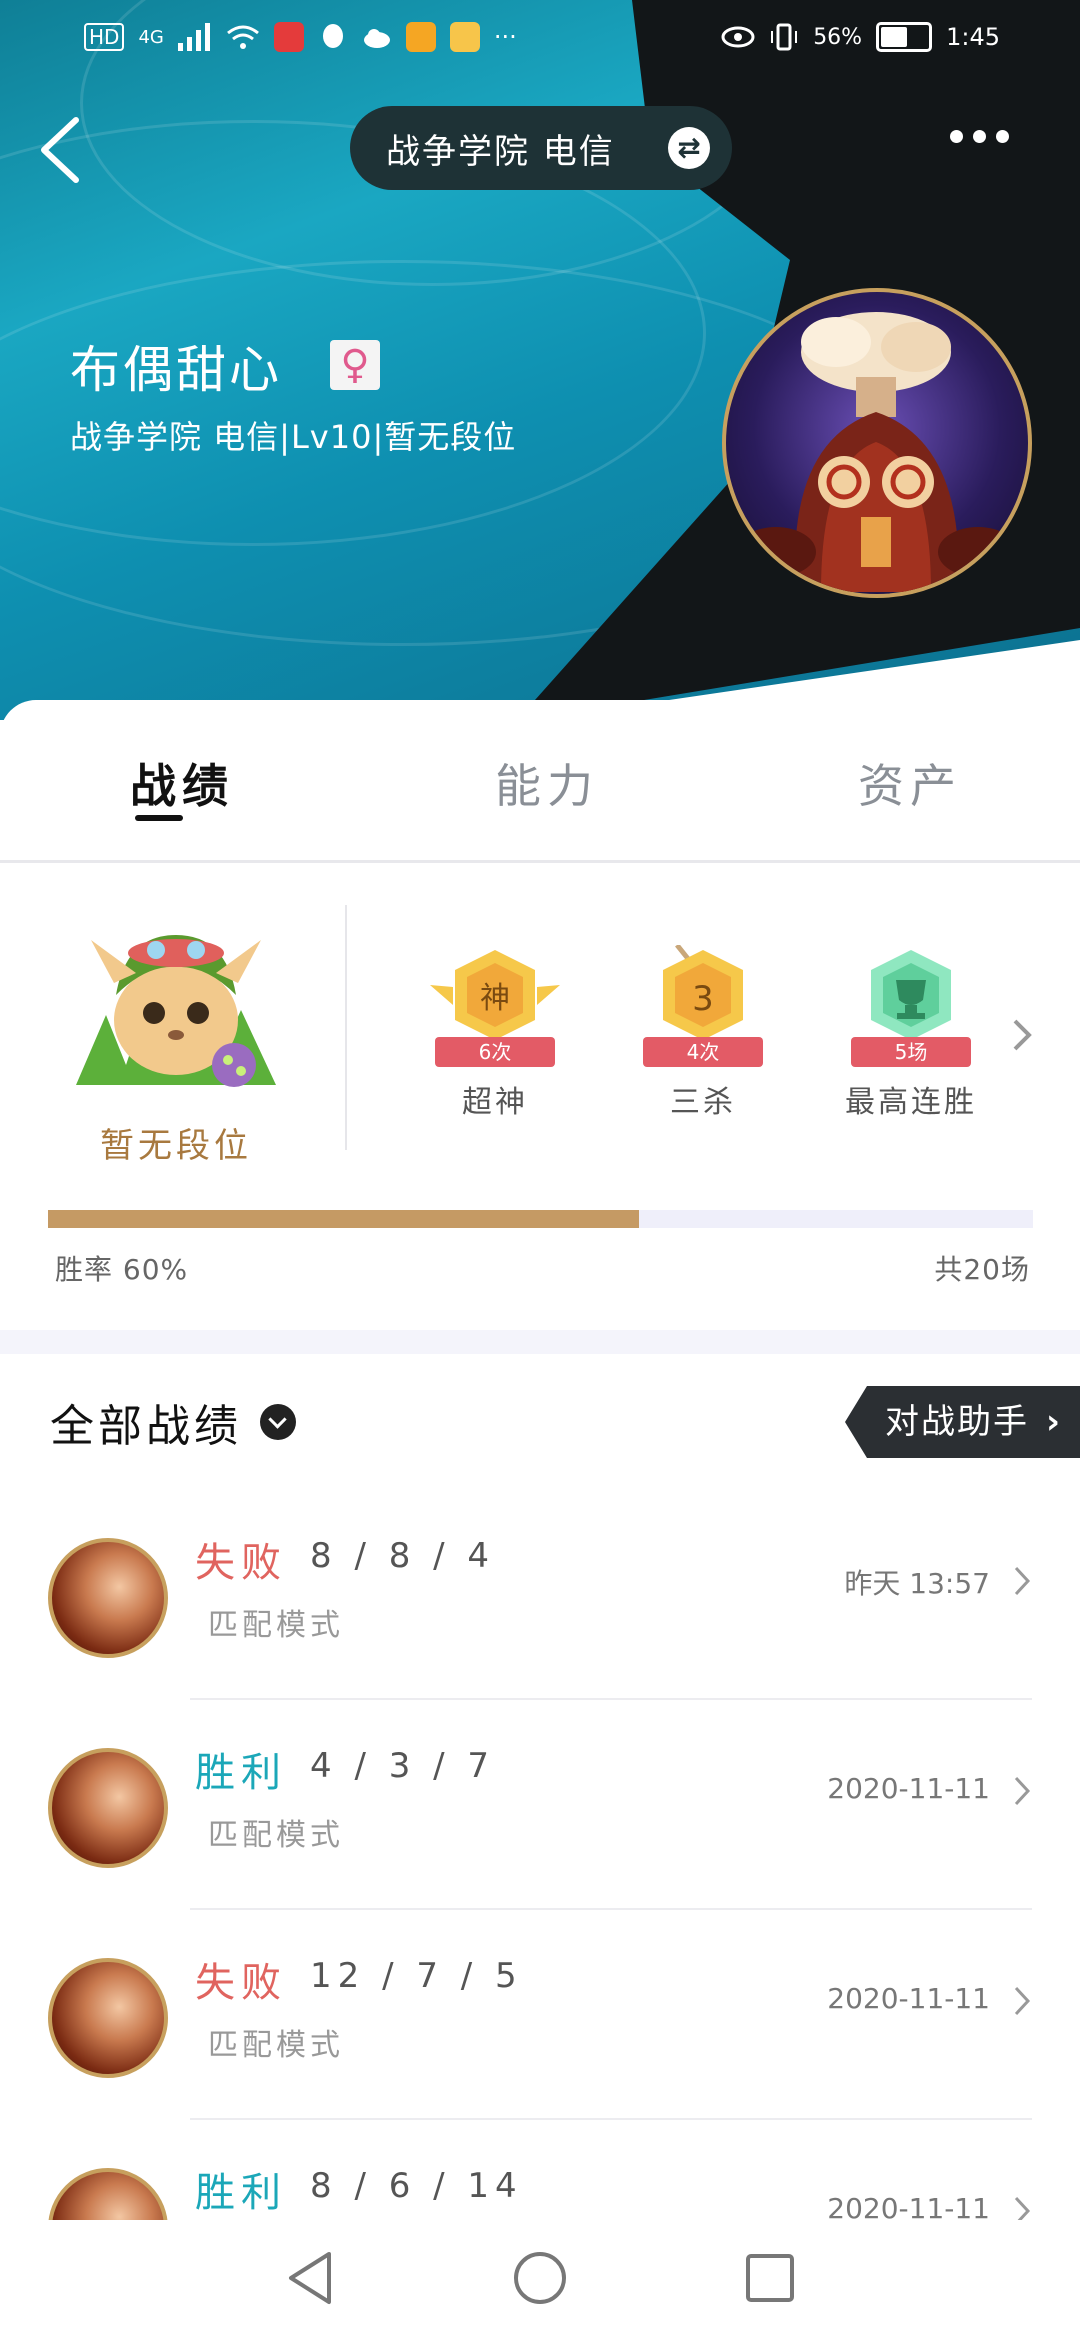  I want to click on battle-assistant-label: 对战助手, so click(957, 1422).